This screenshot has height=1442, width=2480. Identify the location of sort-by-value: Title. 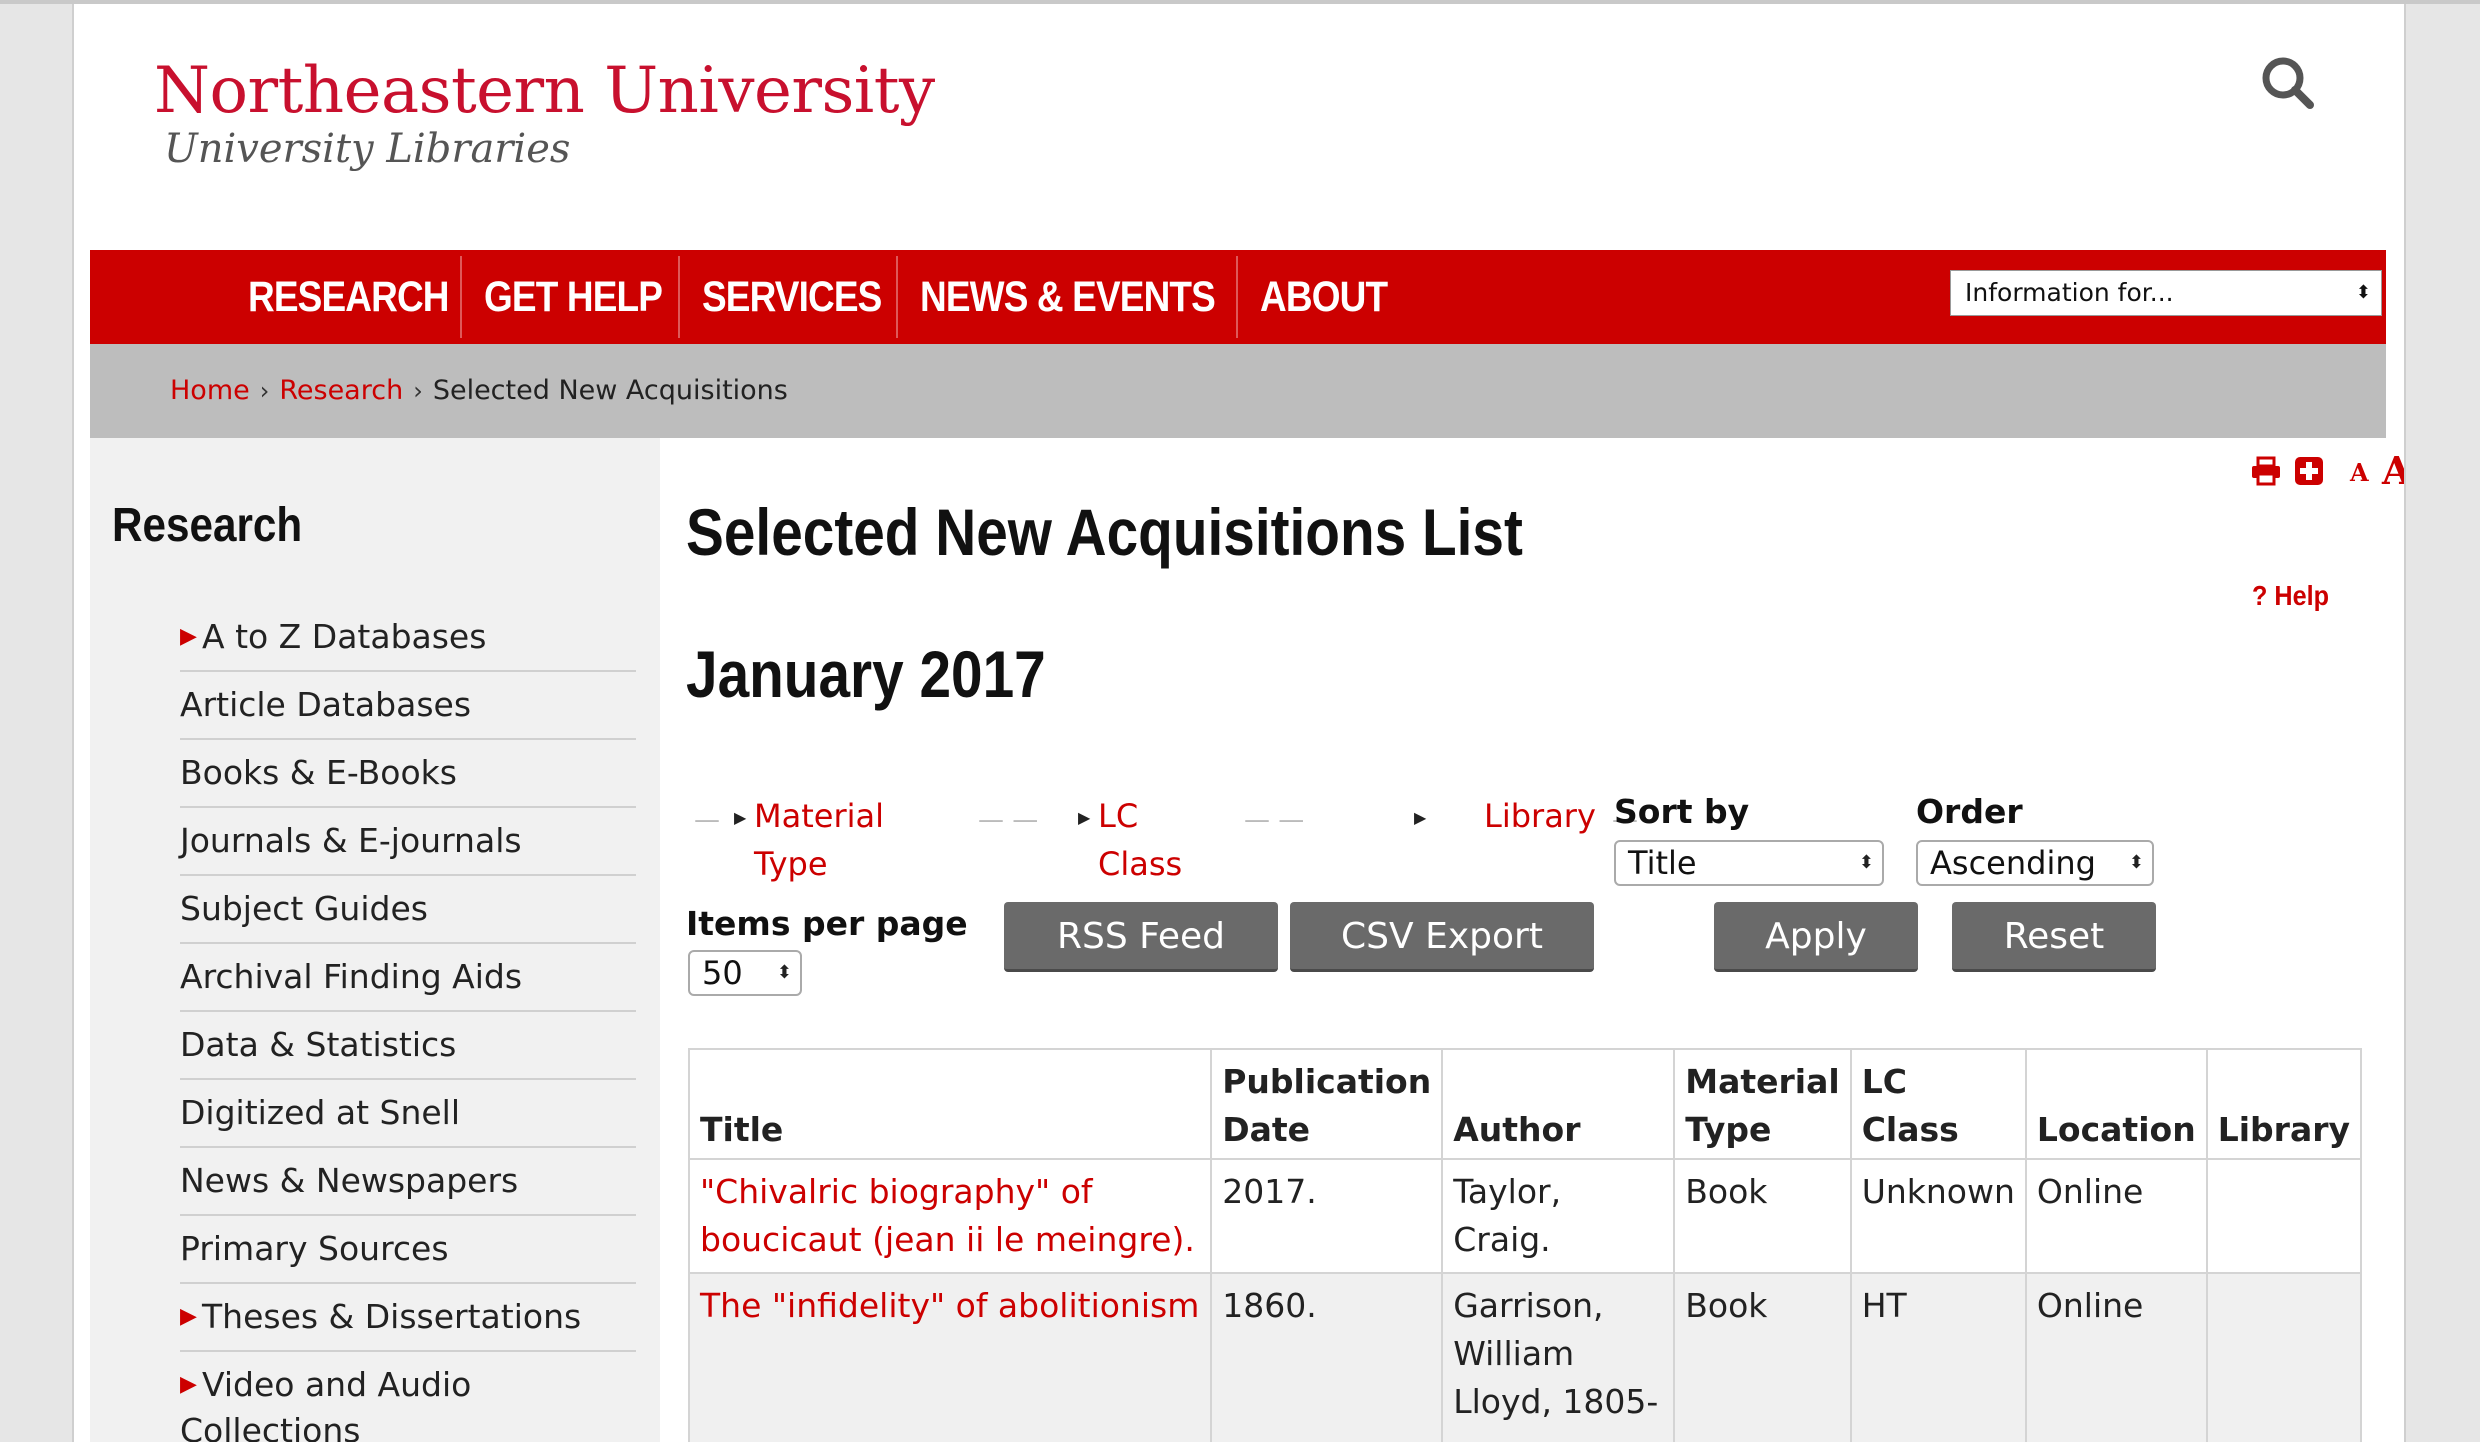
(1662, 863).